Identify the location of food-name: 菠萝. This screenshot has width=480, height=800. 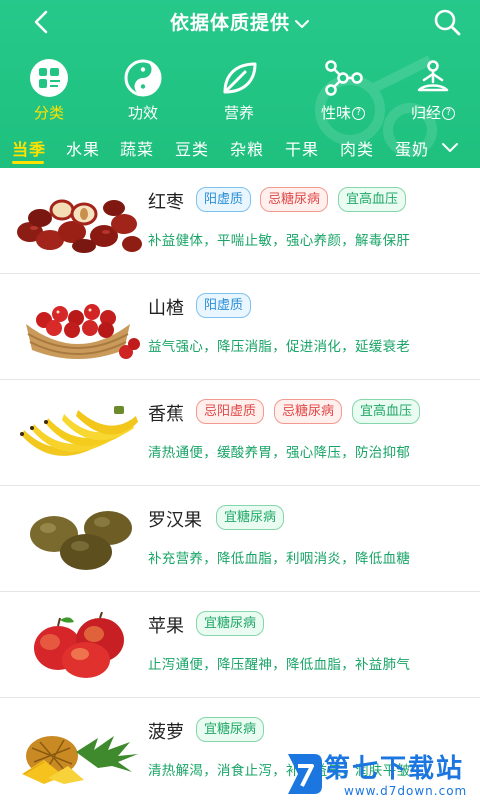
(166, 732).